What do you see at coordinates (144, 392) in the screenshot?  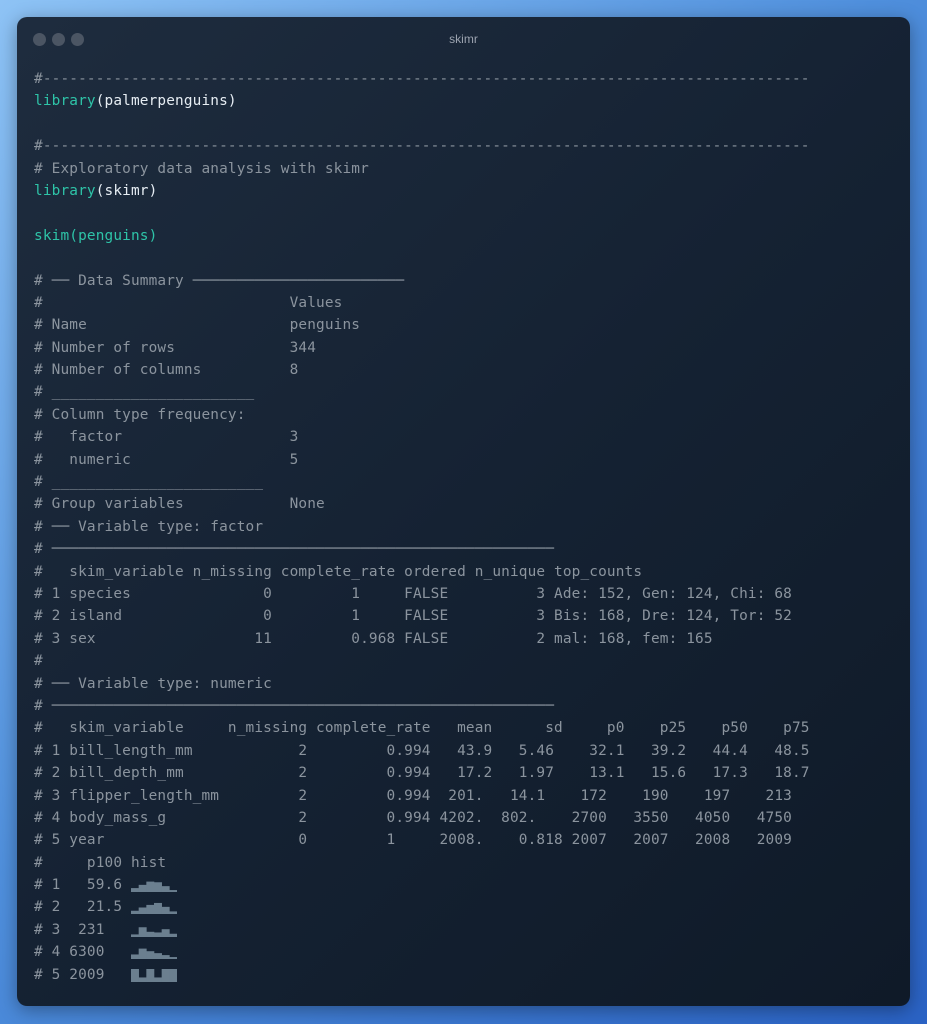 I see `code-token: # _______________________` at bounding box center [144, 392].